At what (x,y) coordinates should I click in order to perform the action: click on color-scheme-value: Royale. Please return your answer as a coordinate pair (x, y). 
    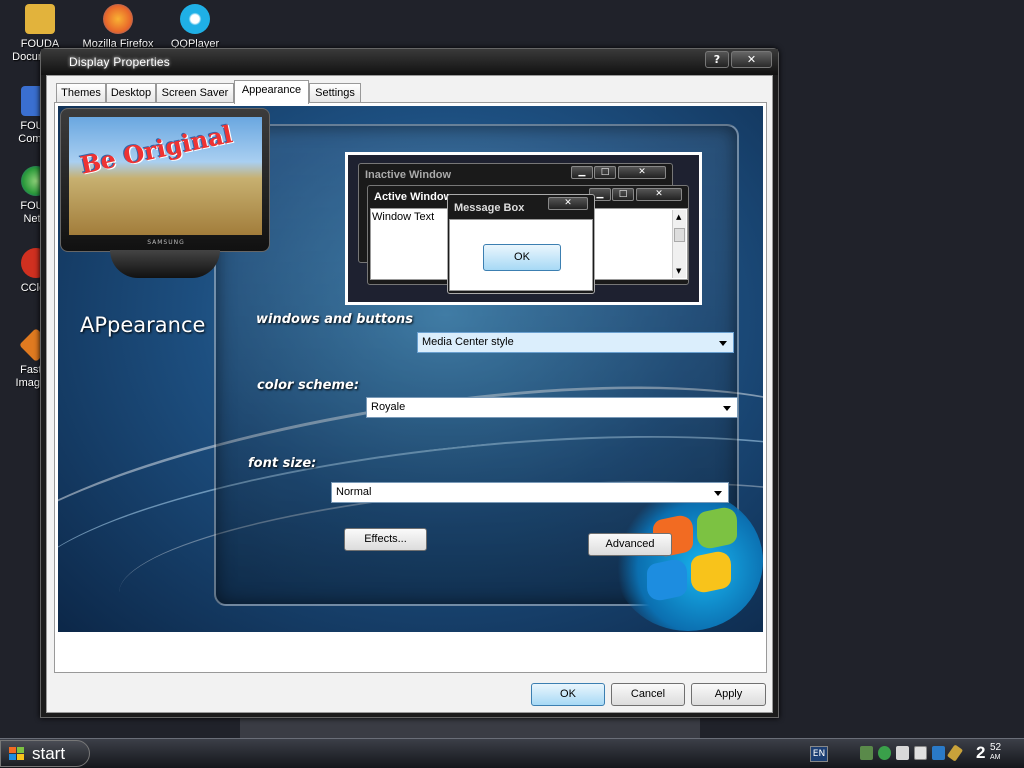
    Looking at the image, I should click on (388, 407).